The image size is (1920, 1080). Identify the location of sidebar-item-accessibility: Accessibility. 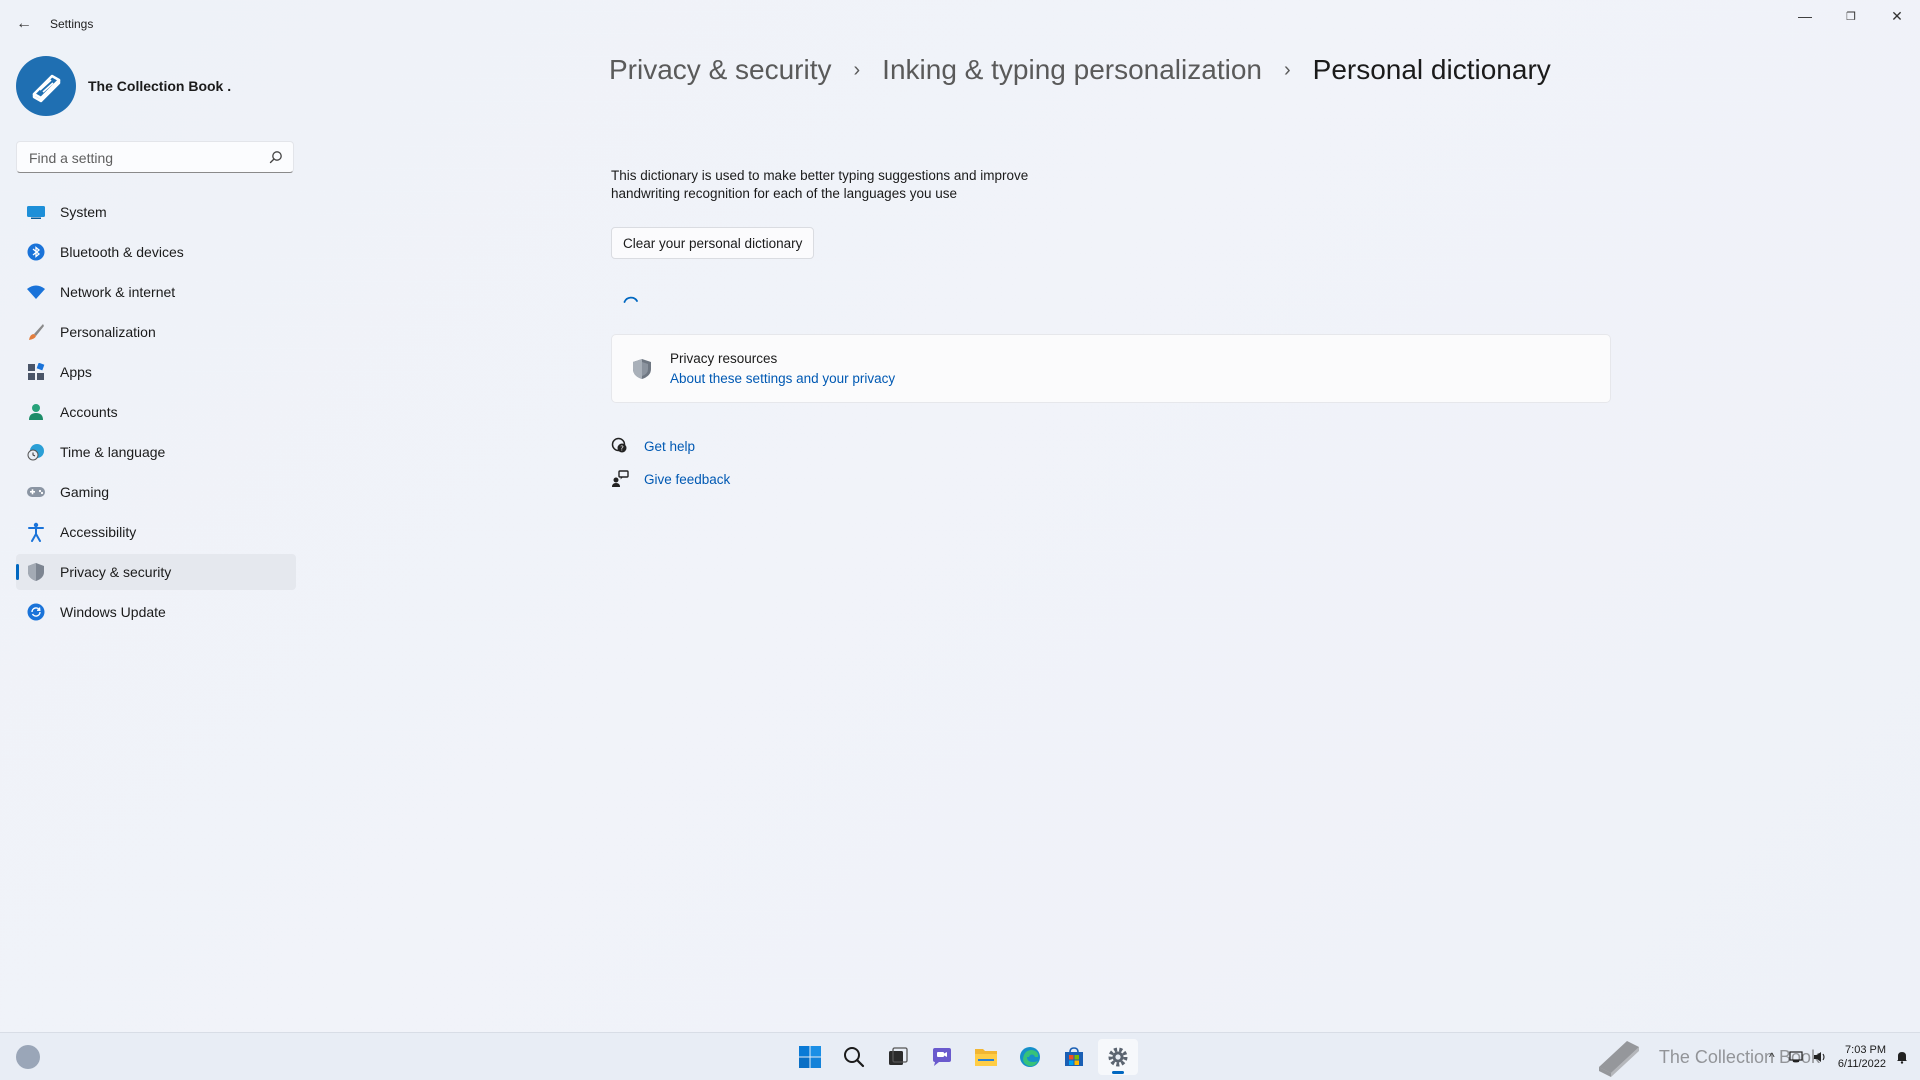
(156, 532).